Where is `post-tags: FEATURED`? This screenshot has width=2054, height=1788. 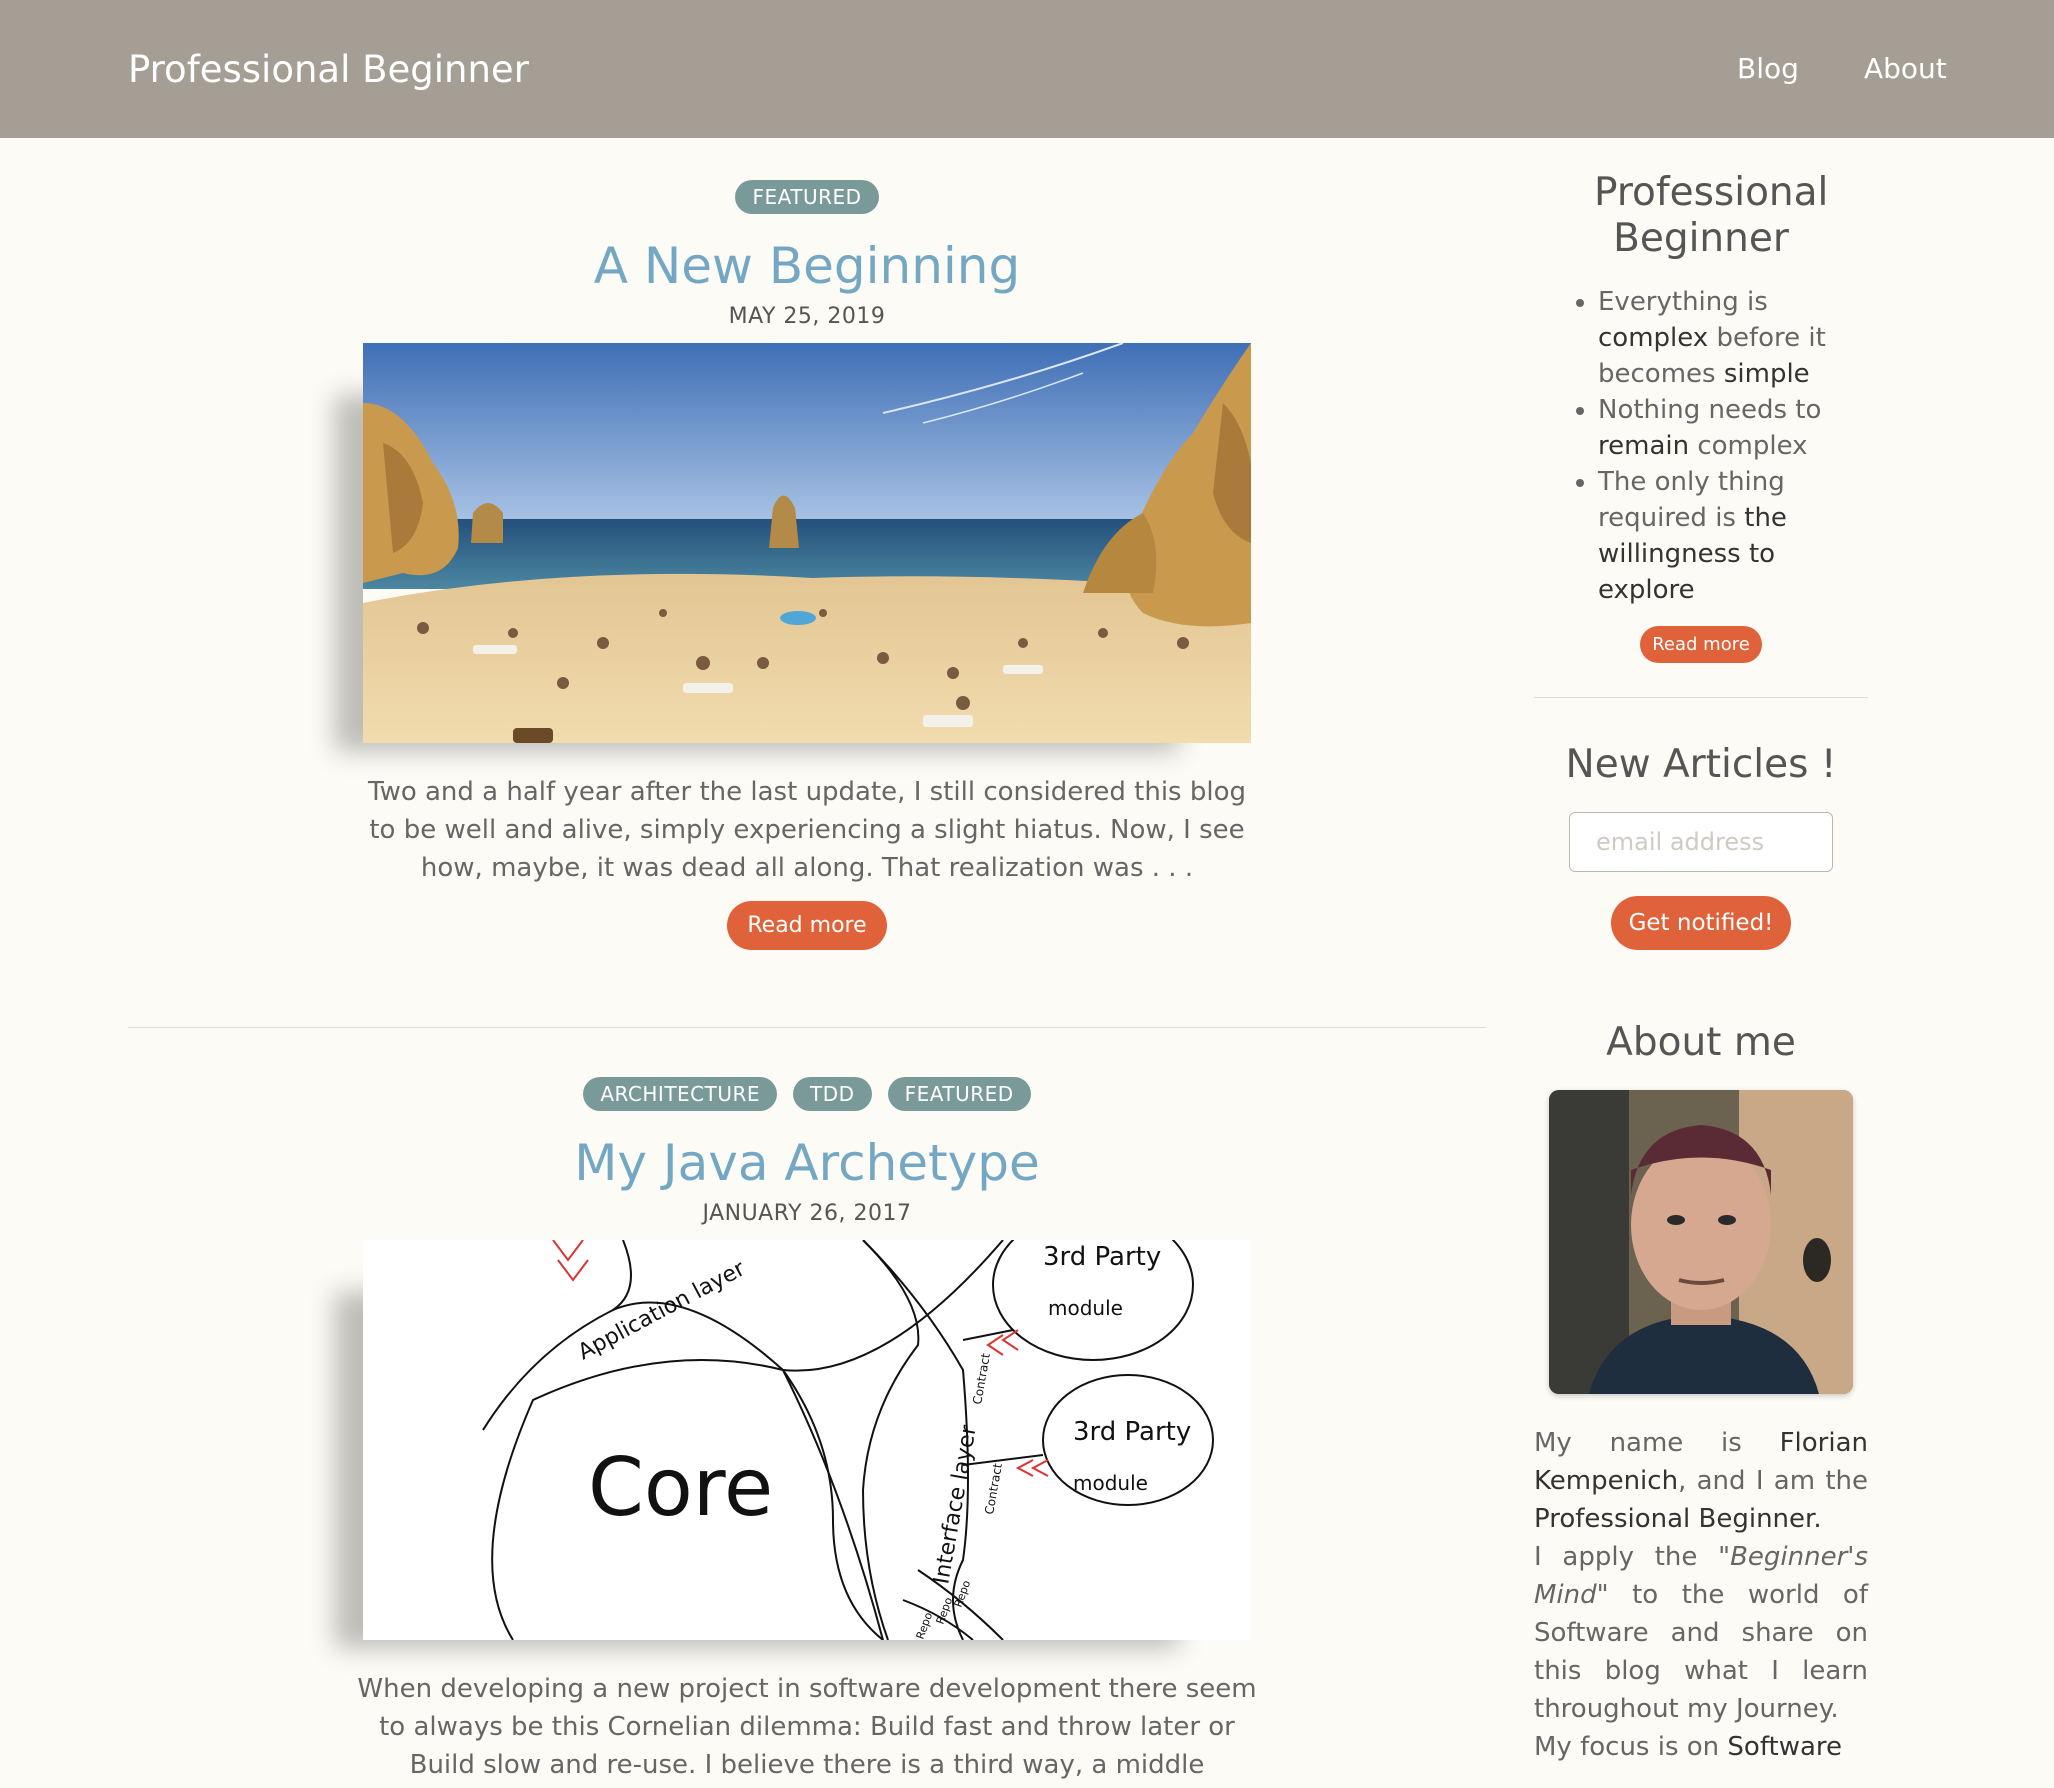 post-tags: FEATURED is located at coordinates (807, 197).